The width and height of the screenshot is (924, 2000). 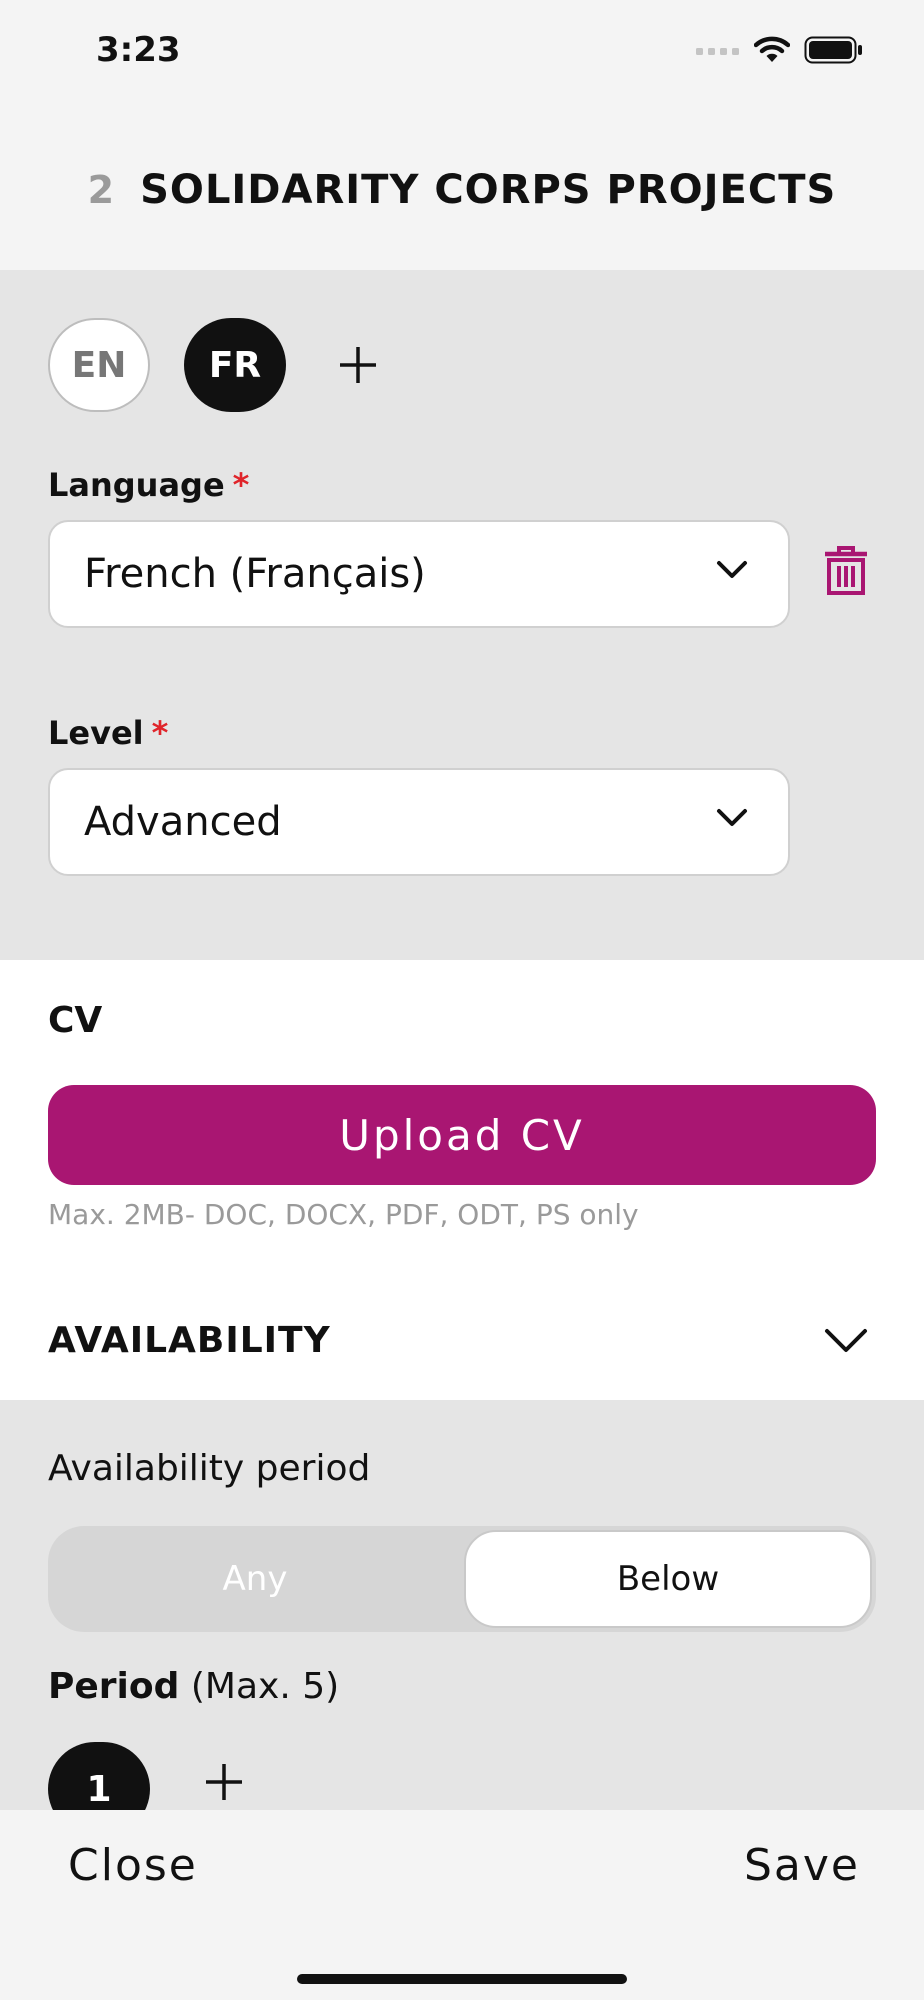 What do you see at coordinates (846, 570) in the screenshot?
I see `trash-icon` at bounding box center [846, 570].